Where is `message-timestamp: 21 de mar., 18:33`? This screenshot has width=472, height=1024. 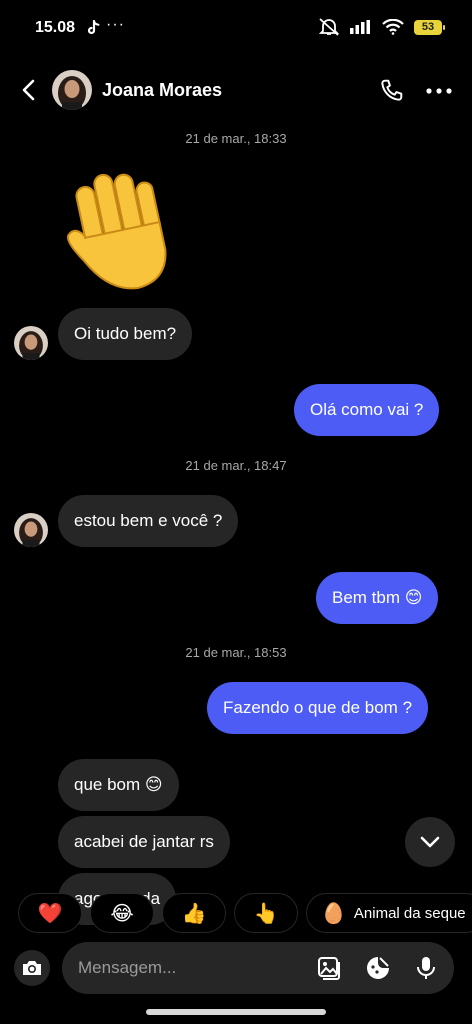
message-timestamp: 21 de mar., 18:33 is located at coordinates (236, 138).